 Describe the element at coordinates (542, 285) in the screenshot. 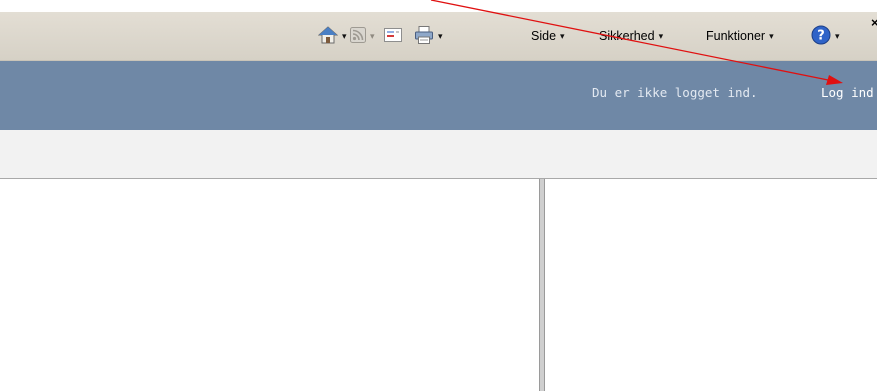

I see `content-column-divider` at that location.